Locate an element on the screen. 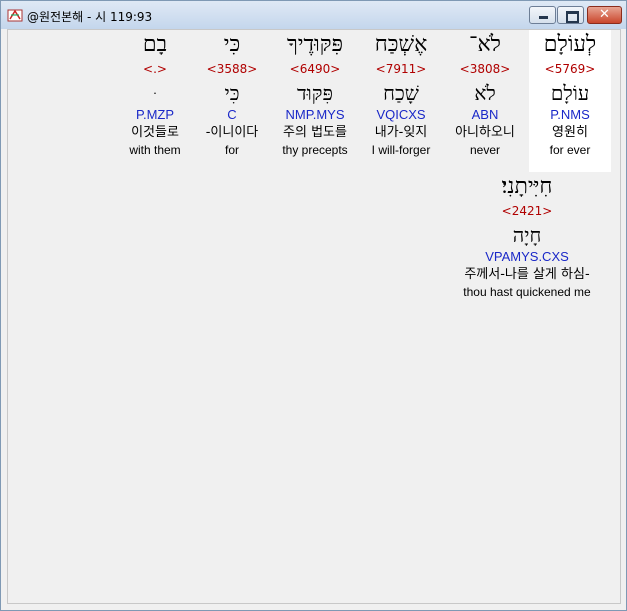  korean-gloss: 아니하오니 is located at coordinates (485, 132).